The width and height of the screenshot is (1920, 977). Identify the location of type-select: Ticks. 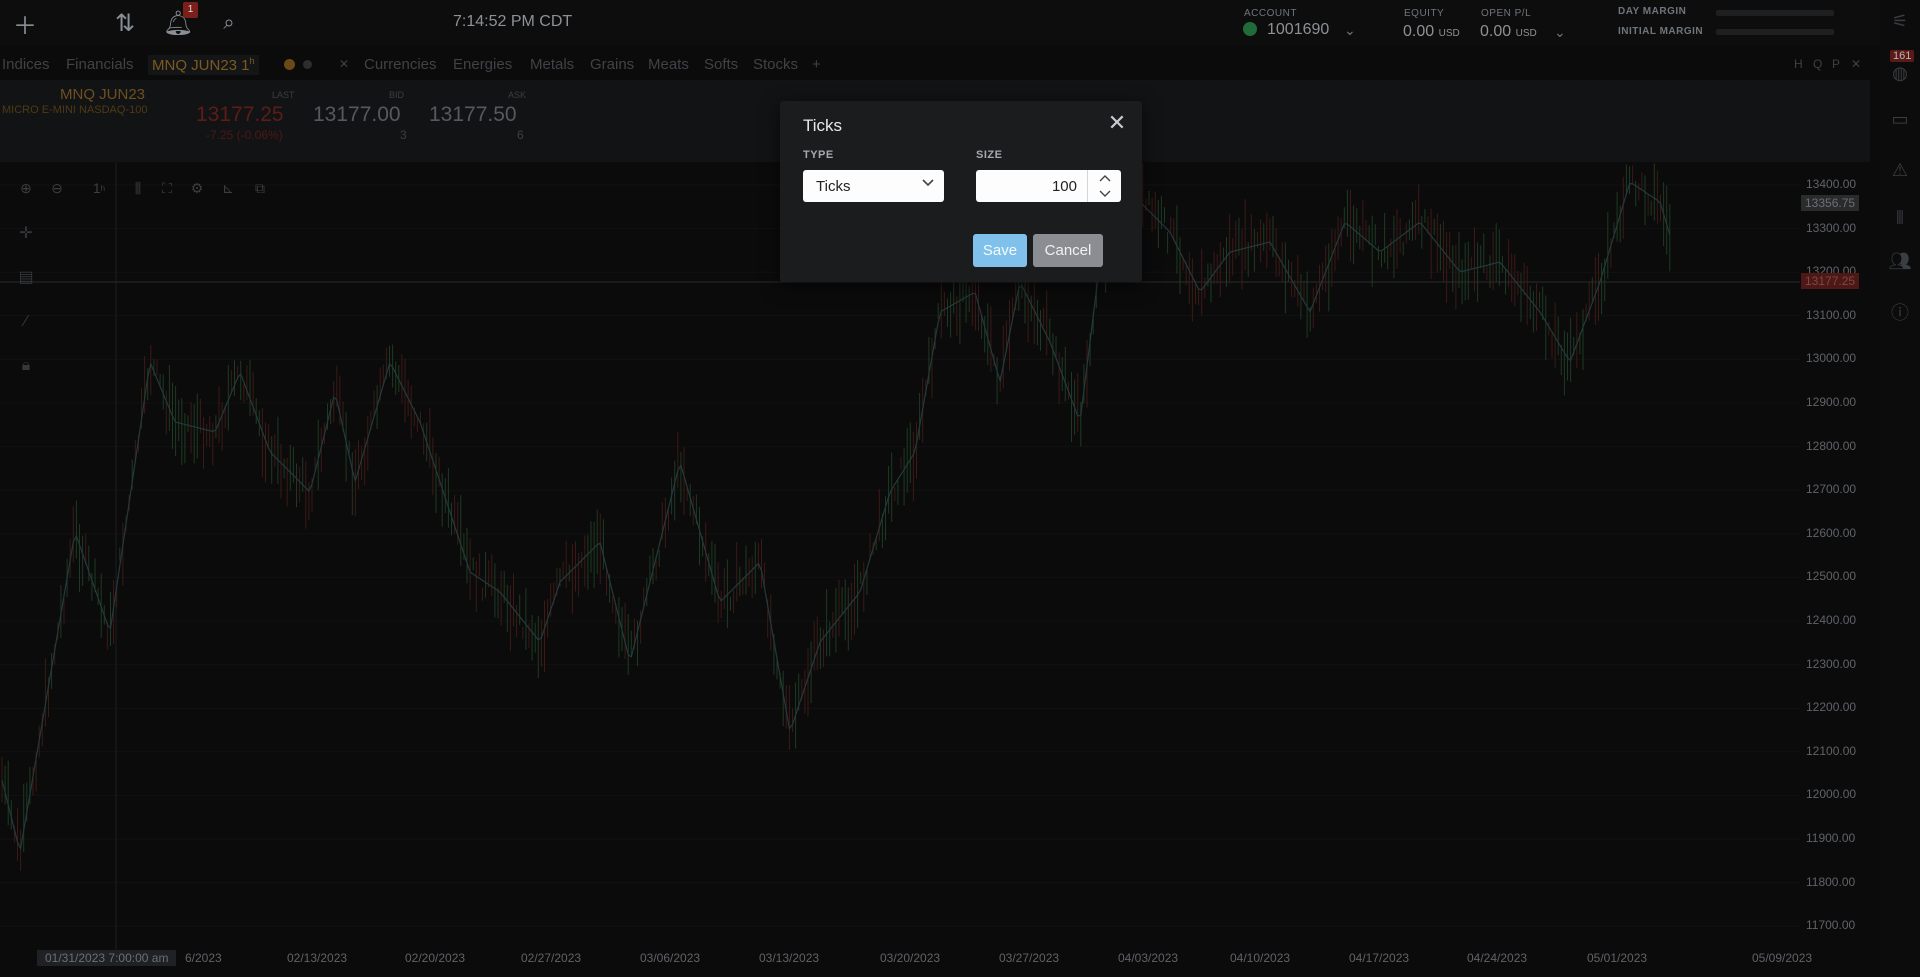
(873, 186).